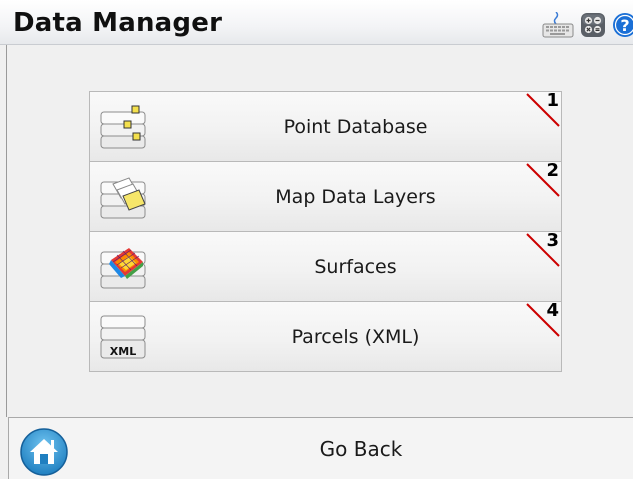 The width and height of the screenshot is (633, 479). What do you see at coordinates (558, 25) in the screenshot?
I see `keyboard-icon` at bounding box center [558, 25].